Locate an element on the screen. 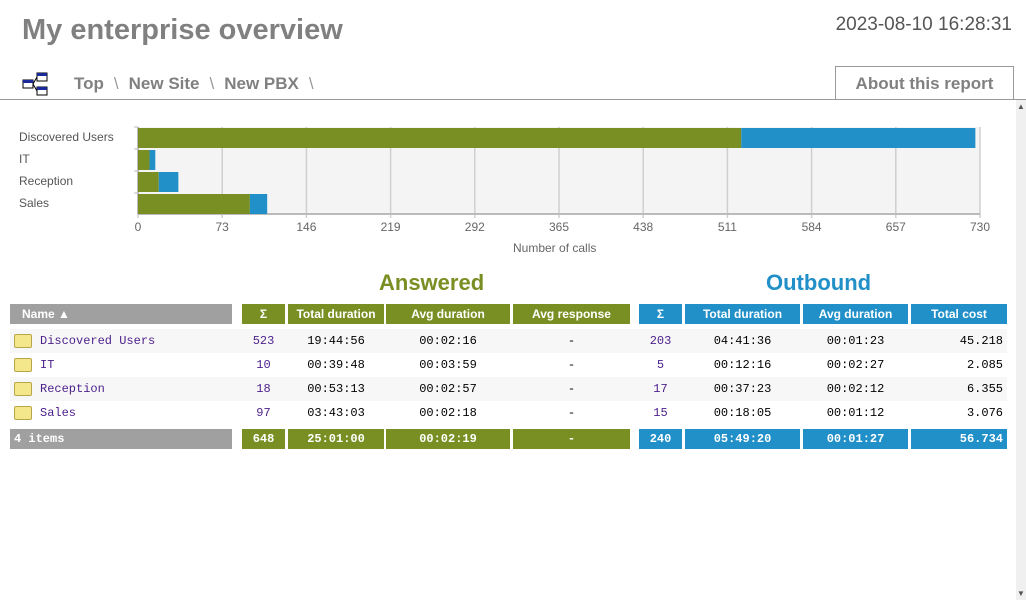 This screenshot has width=1026, height=600. x-tick-label: 584 is located at coordinates (811, 227).